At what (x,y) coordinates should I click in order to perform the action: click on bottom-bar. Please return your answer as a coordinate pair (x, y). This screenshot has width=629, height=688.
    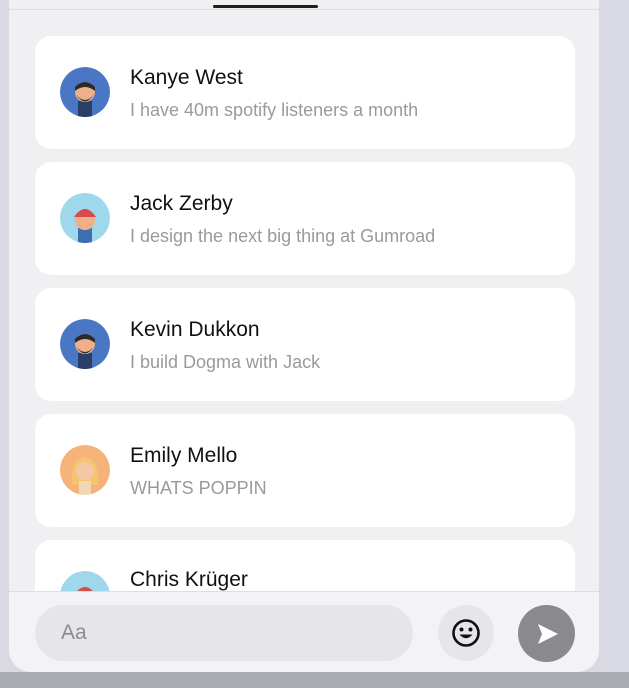
    Looking at the image, I should click on (314, 680).